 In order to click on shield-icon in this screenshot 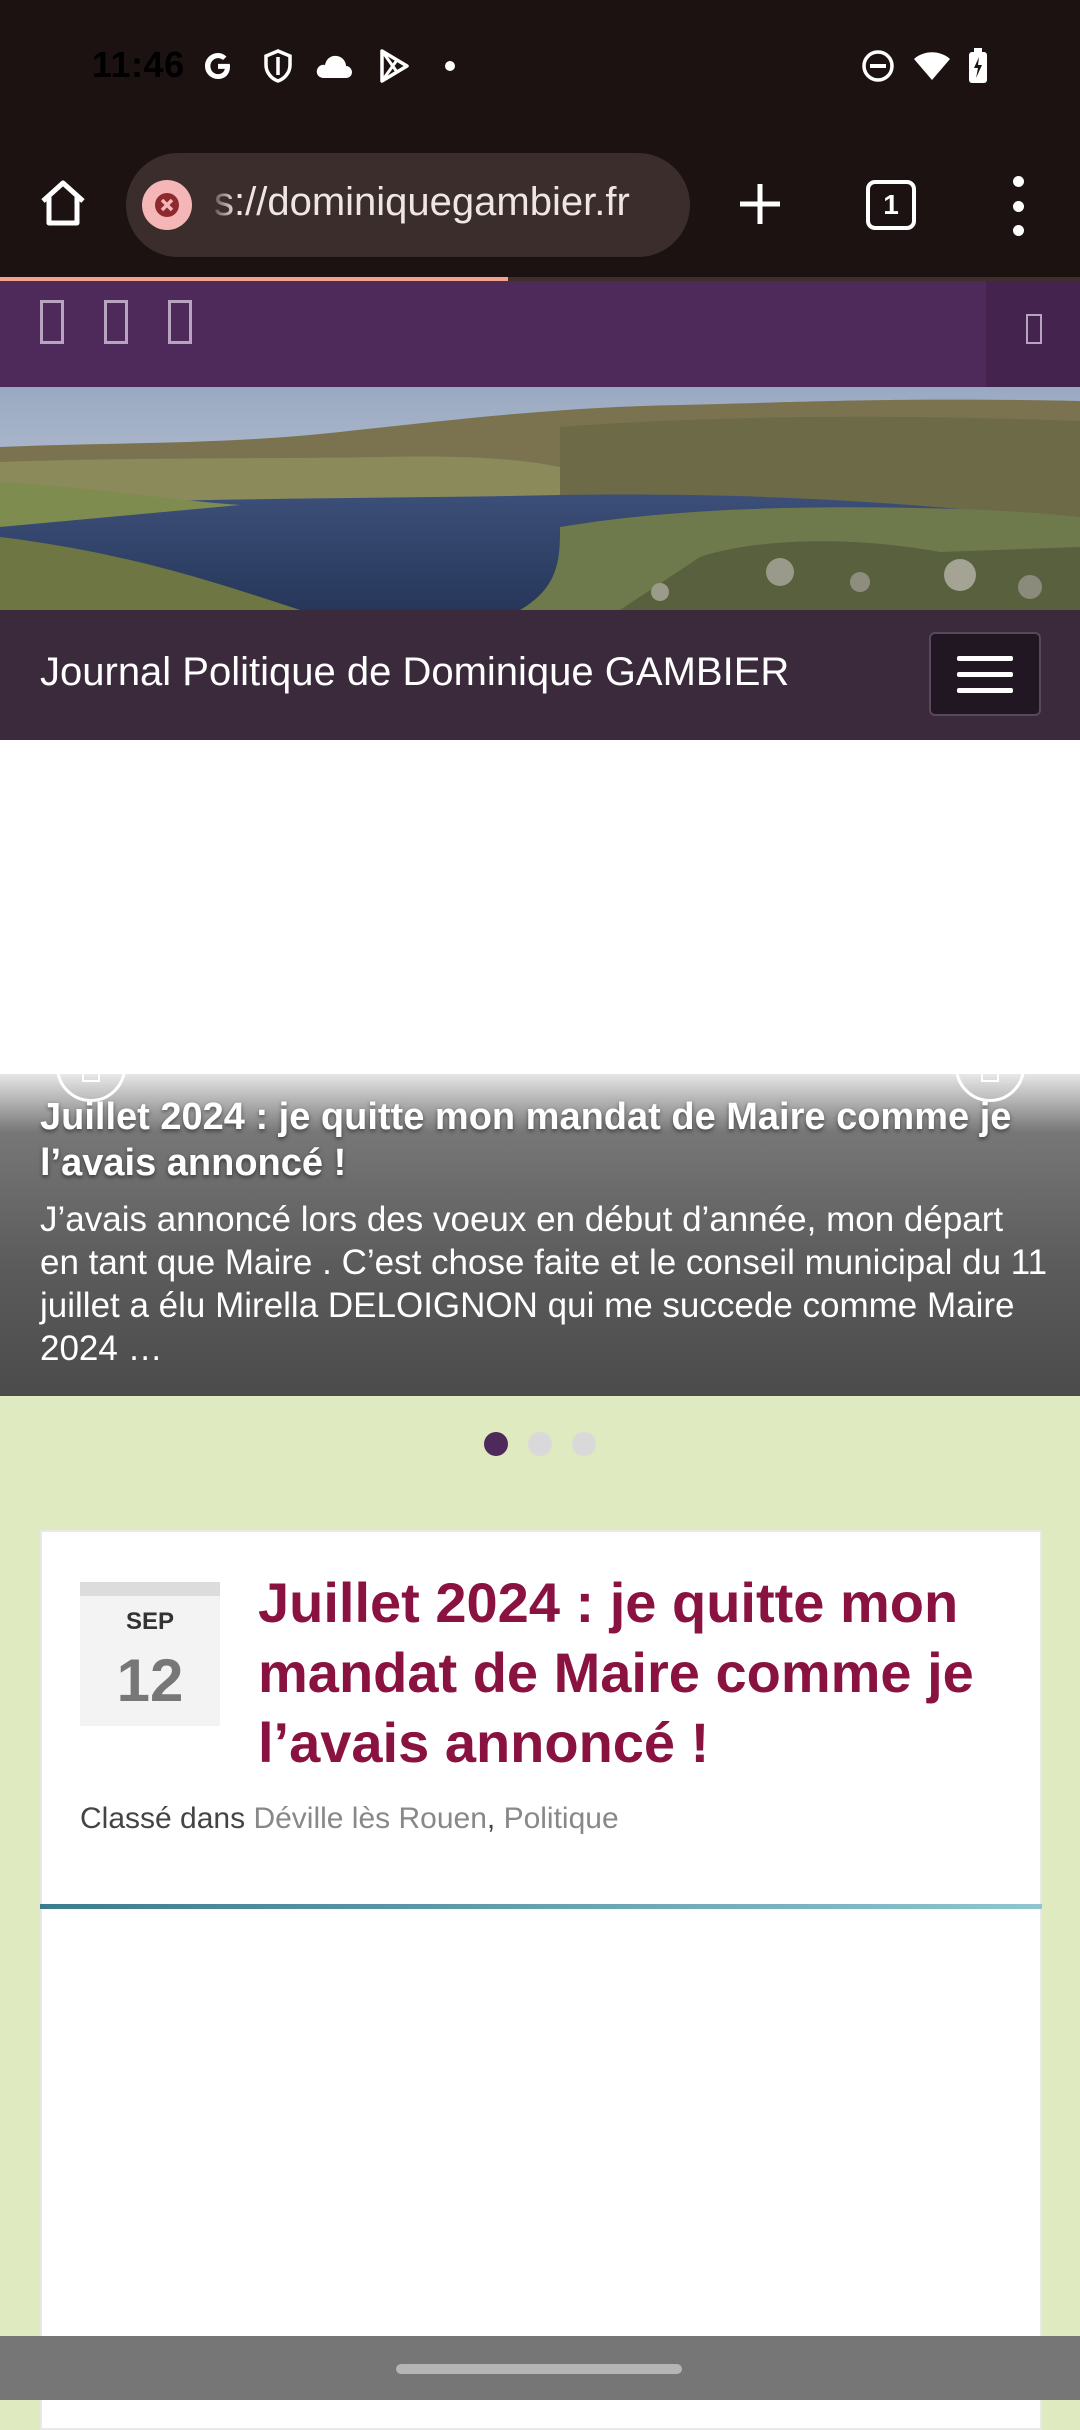, I will do `click(278, 66)`.